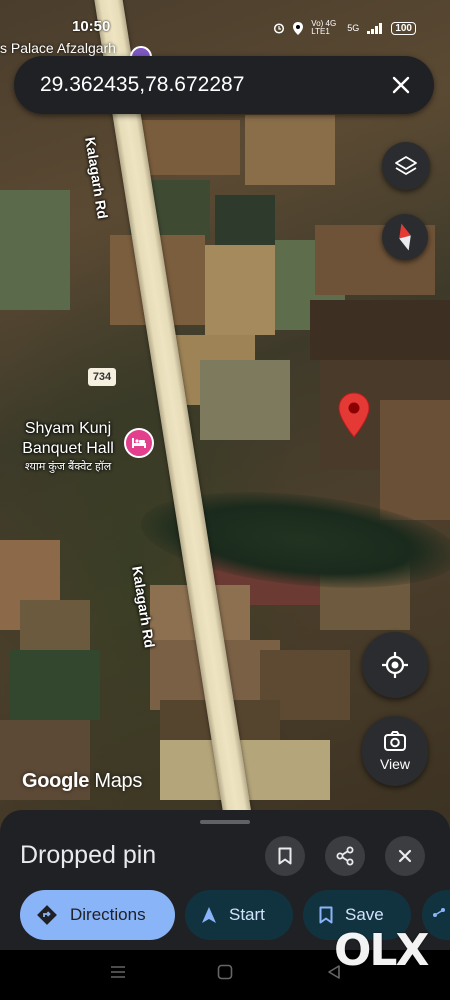 This screenshot has width=450, height=1000. I want to click on network-label: Vo) 4G LTE1, so click(324, 27).